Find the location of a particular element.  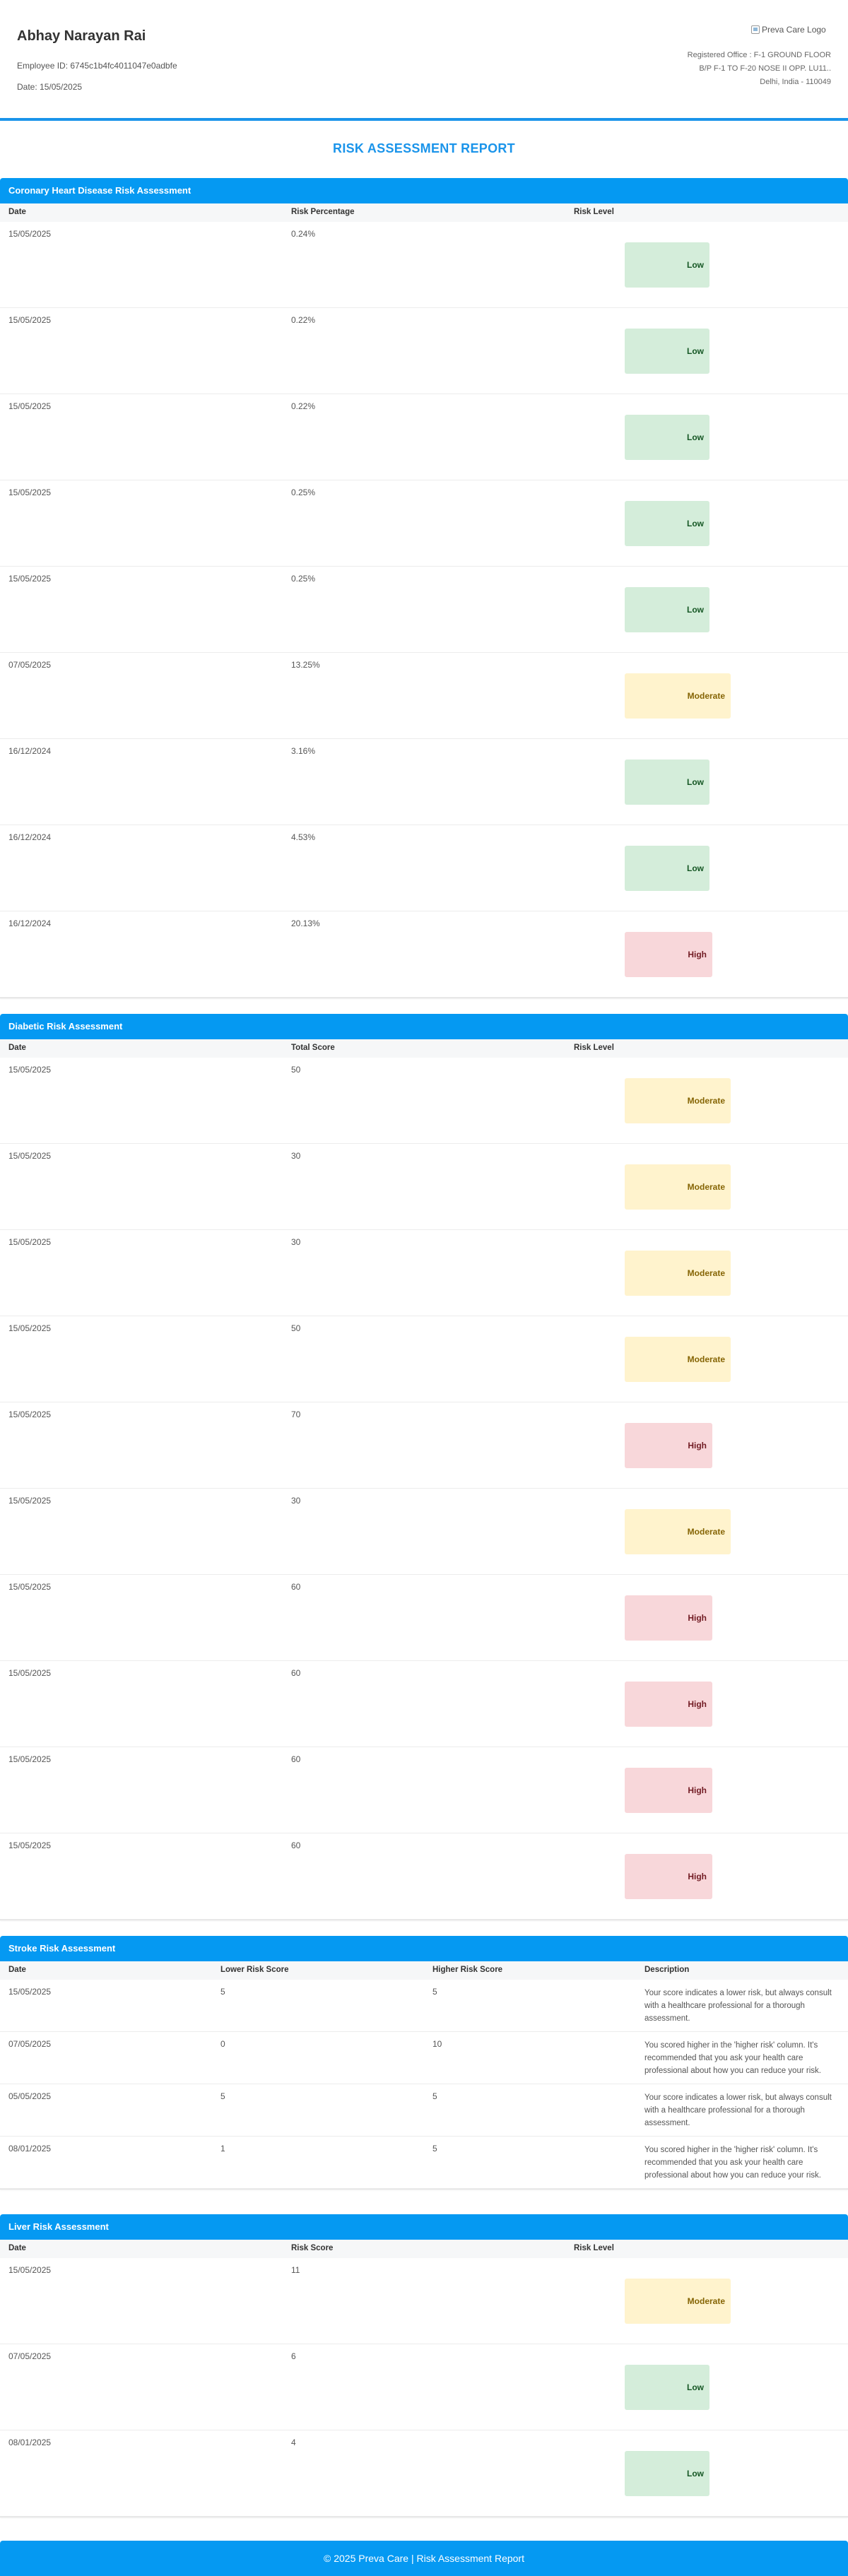

value-cell: 70 is located at coordinates (296, 1414).